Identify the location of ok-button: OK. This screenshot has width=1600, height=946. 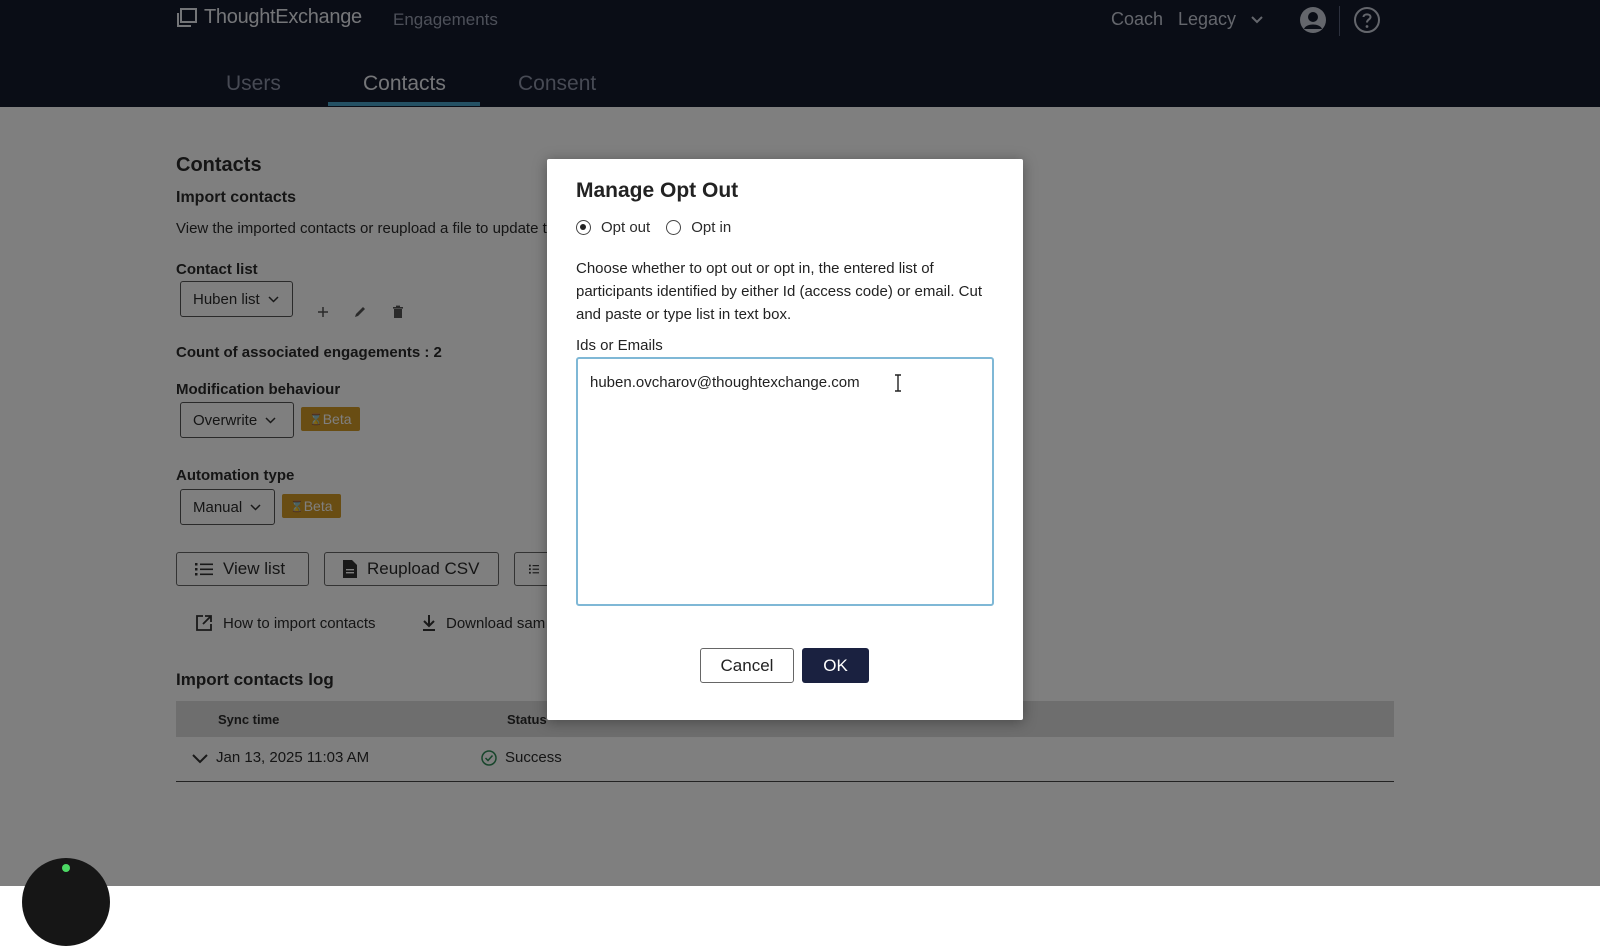
(835, 665).